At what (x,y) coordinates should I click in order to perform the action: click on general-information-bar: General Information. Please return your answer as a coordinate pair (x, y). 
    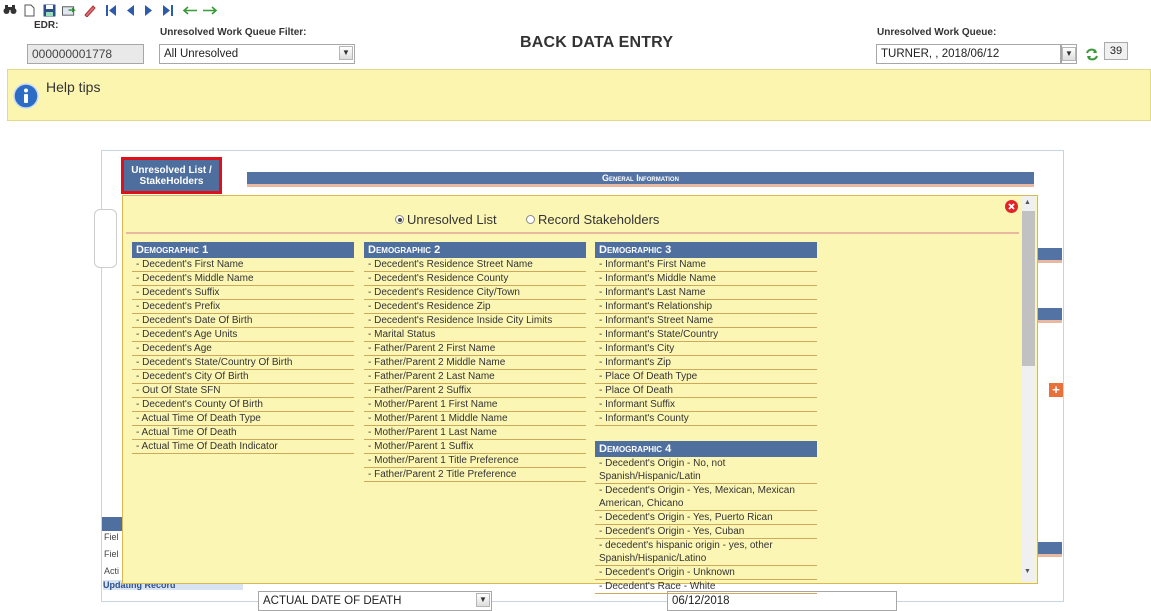
    Looking at the image, I should click on (640, 179).